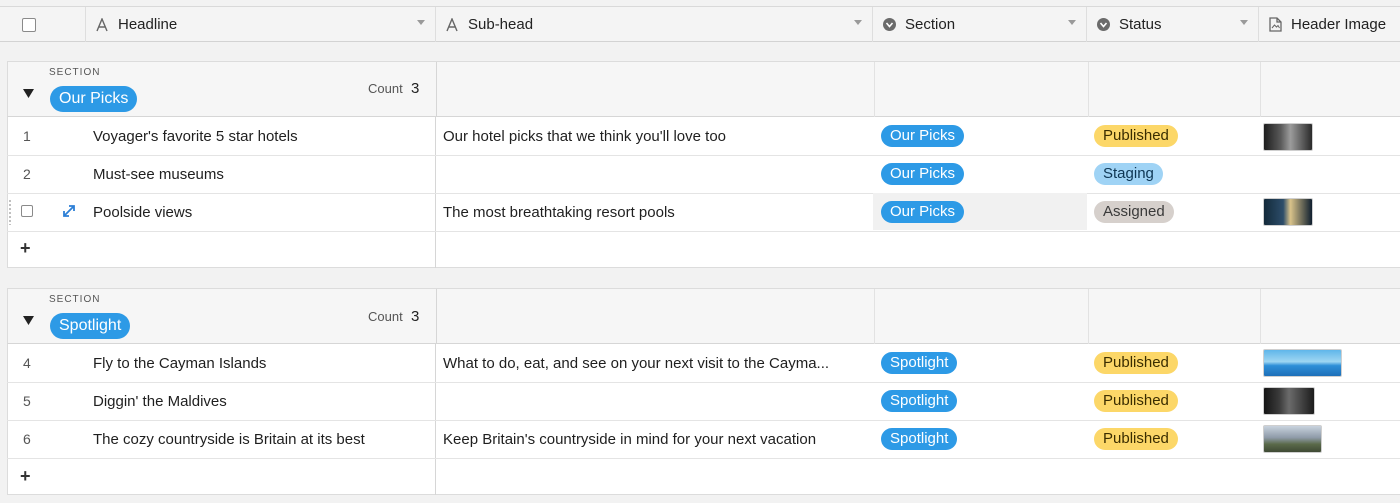  What do you see at coordinates (263, 212) in the screenshot?
I see `headline-cell: Poolside views` at bounding box center [263, 212].